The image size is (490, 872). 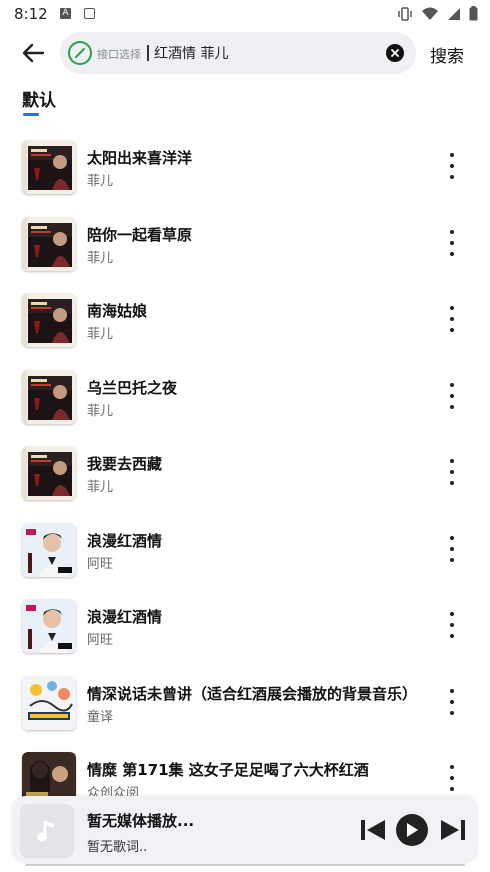 I want to click on song-row: 乌兰巴托之夜 菲儿, so click(x=245, y=395).